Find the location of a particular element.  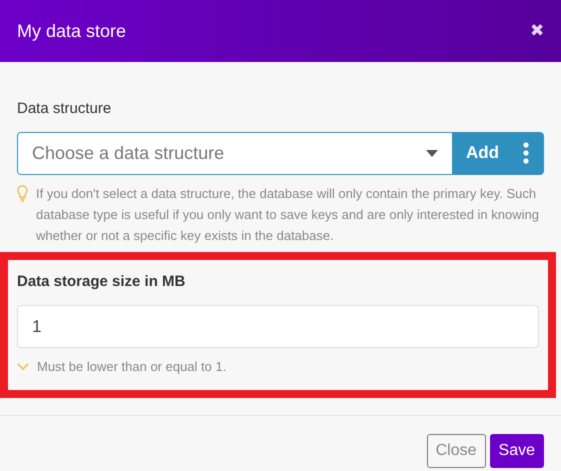

save-button: Save is located at coordinates (517, 451).